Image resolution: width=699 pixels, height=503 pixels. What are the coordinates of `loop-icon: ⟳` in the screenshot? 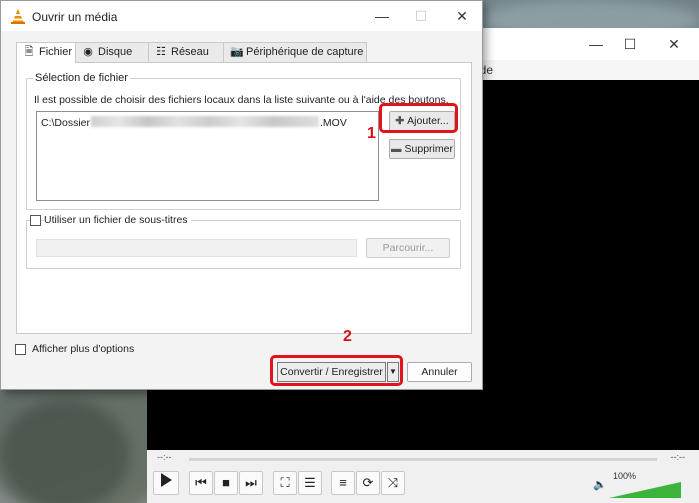 It's located at (368, 482).